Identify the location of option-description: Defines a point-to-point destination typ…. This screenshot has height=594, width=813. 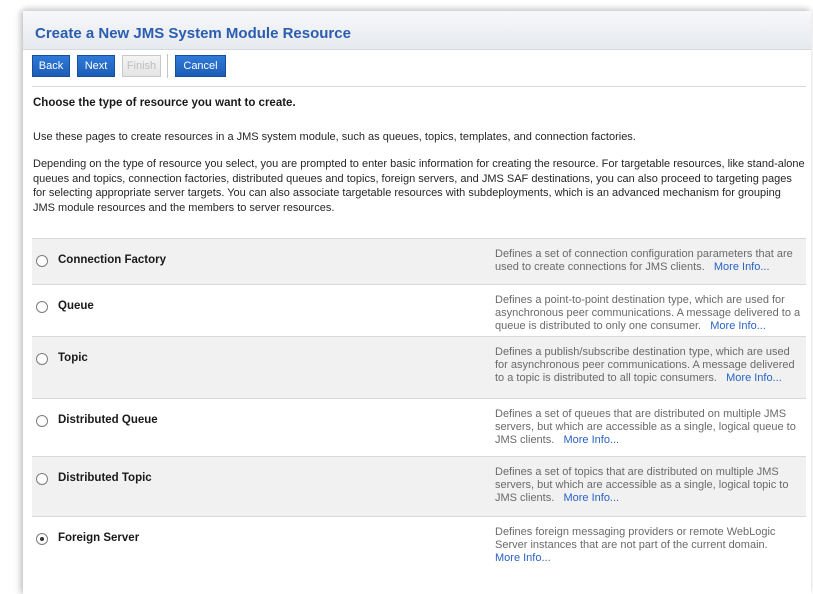
(648, 313).